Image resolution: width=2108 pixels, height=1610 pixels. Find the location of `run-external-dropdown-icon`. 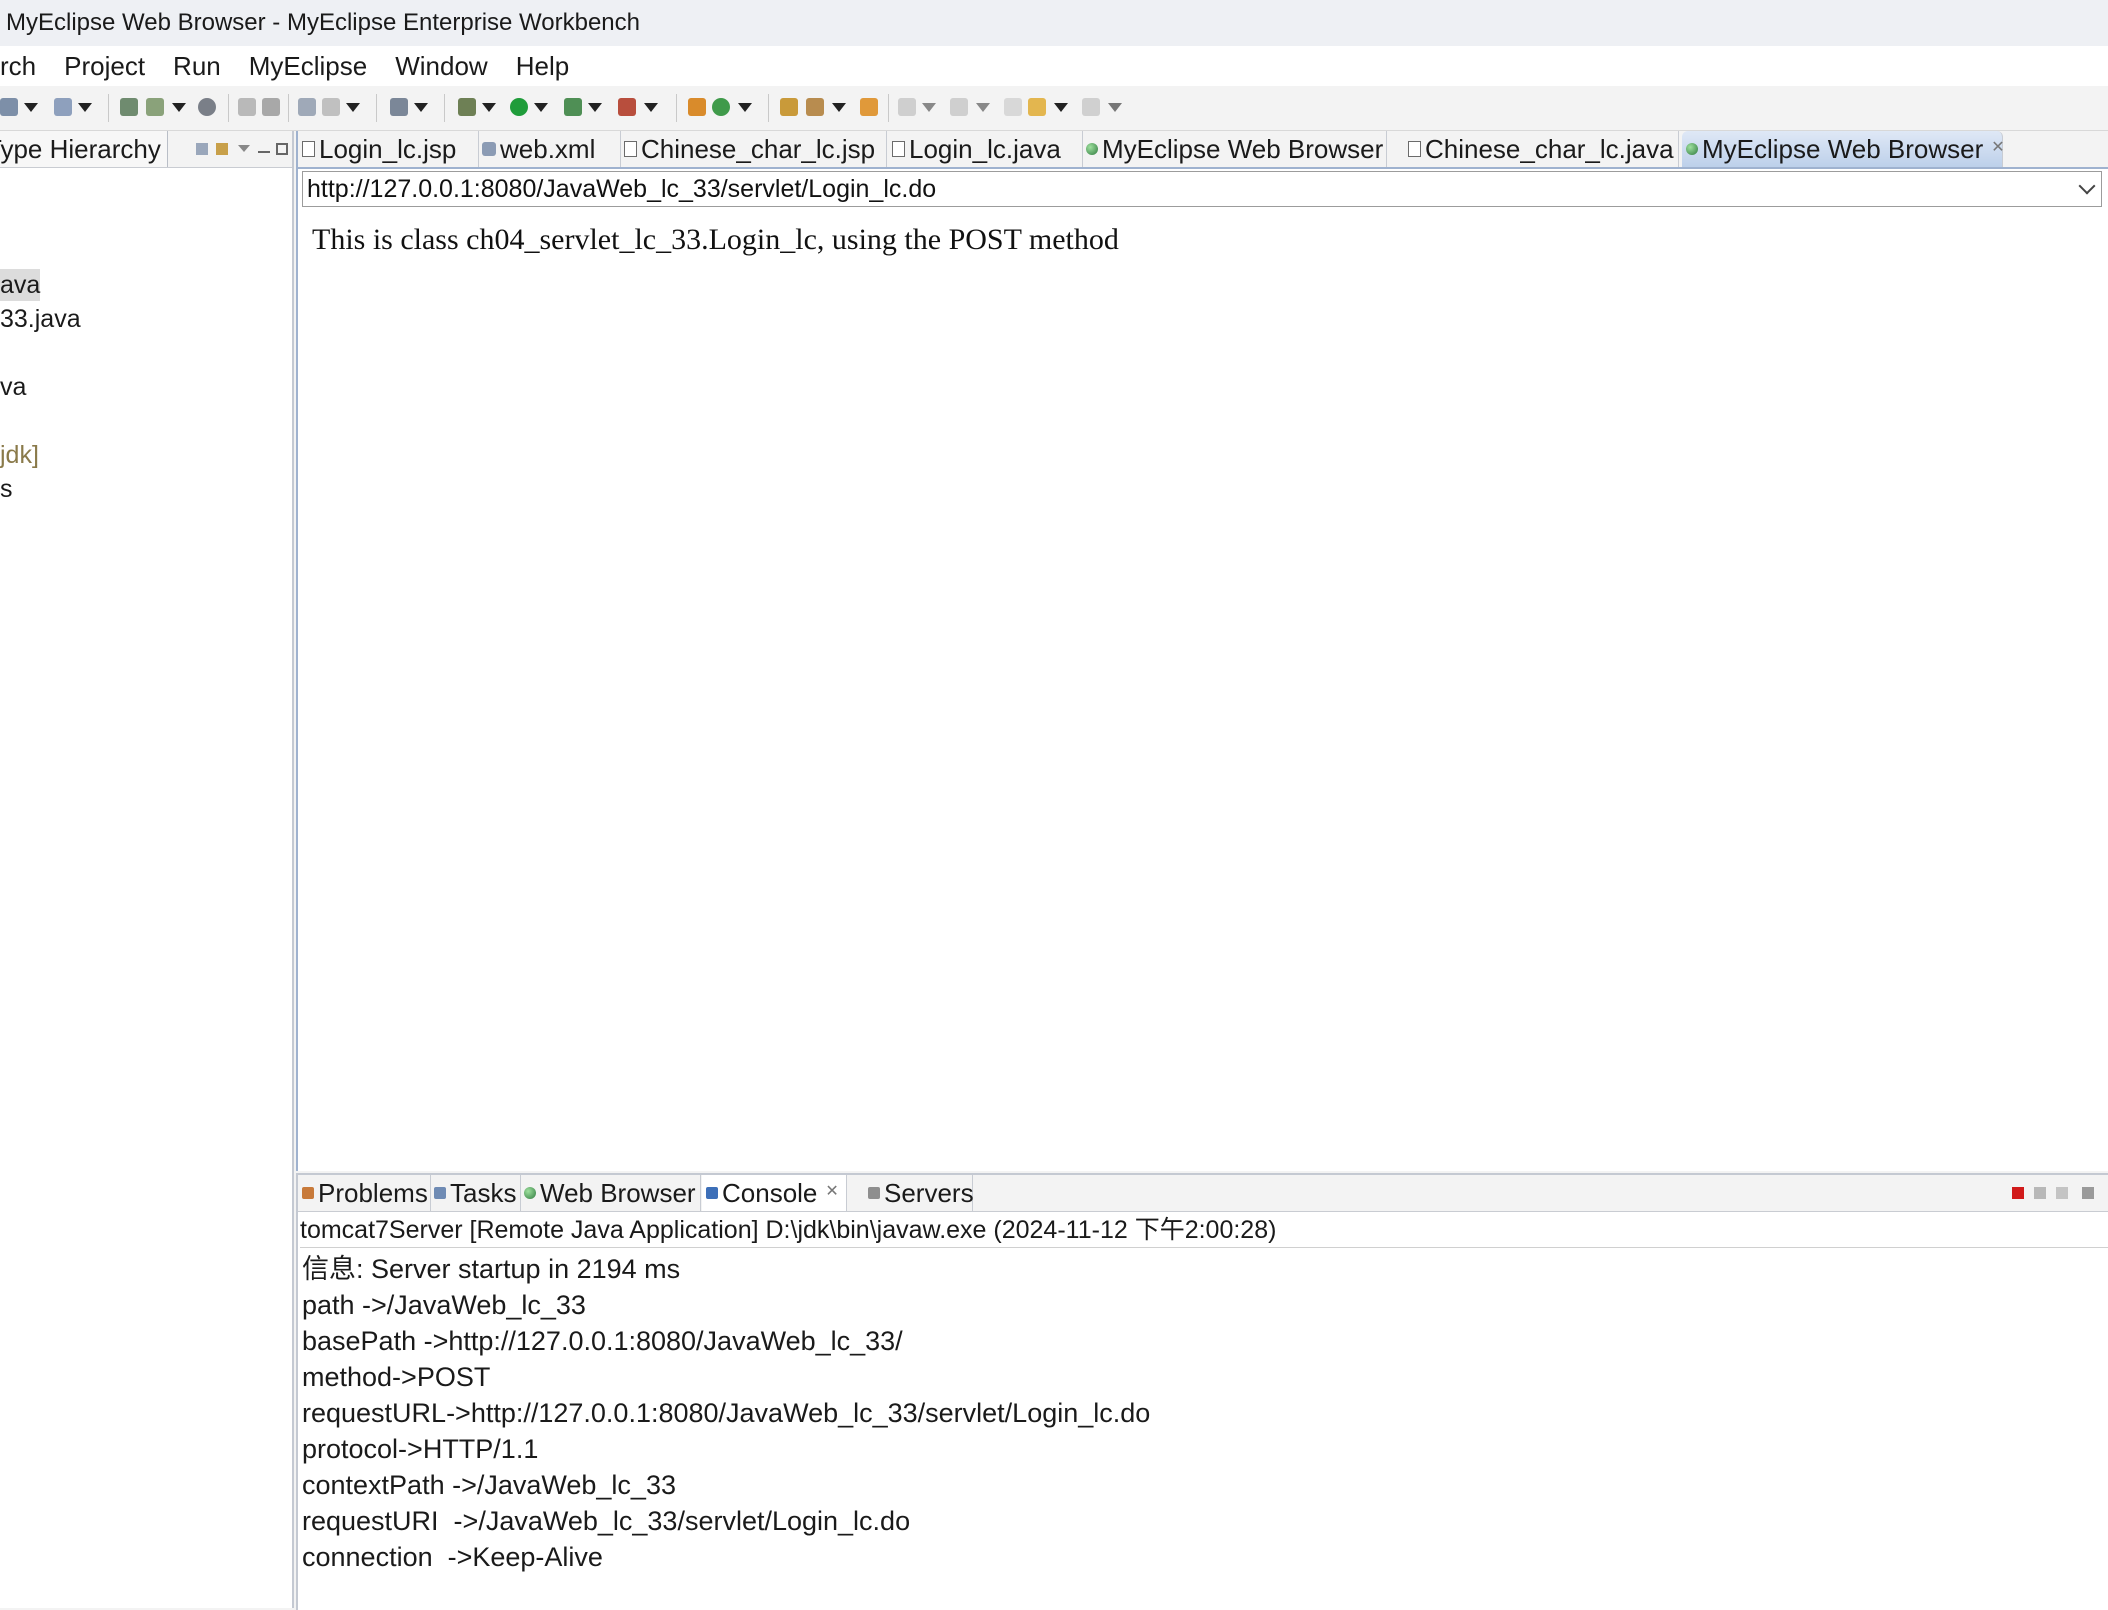

run-external-dropdown-icon is located at coordinates (595, 107).